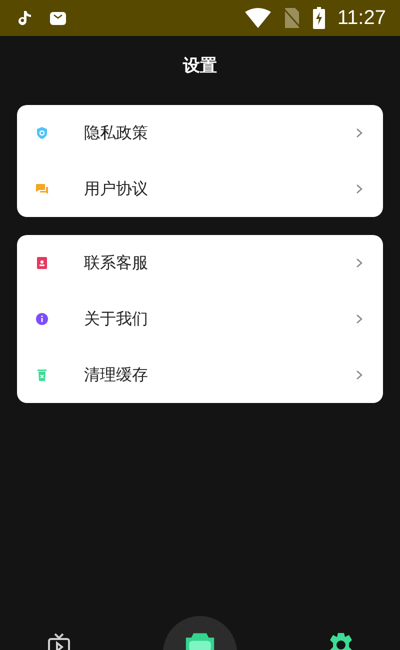 The height and width of the screenshot is (650, 400). Describe the element at coordinates (258, 18) in the screenshot. I see `wifi-icon` at that location.